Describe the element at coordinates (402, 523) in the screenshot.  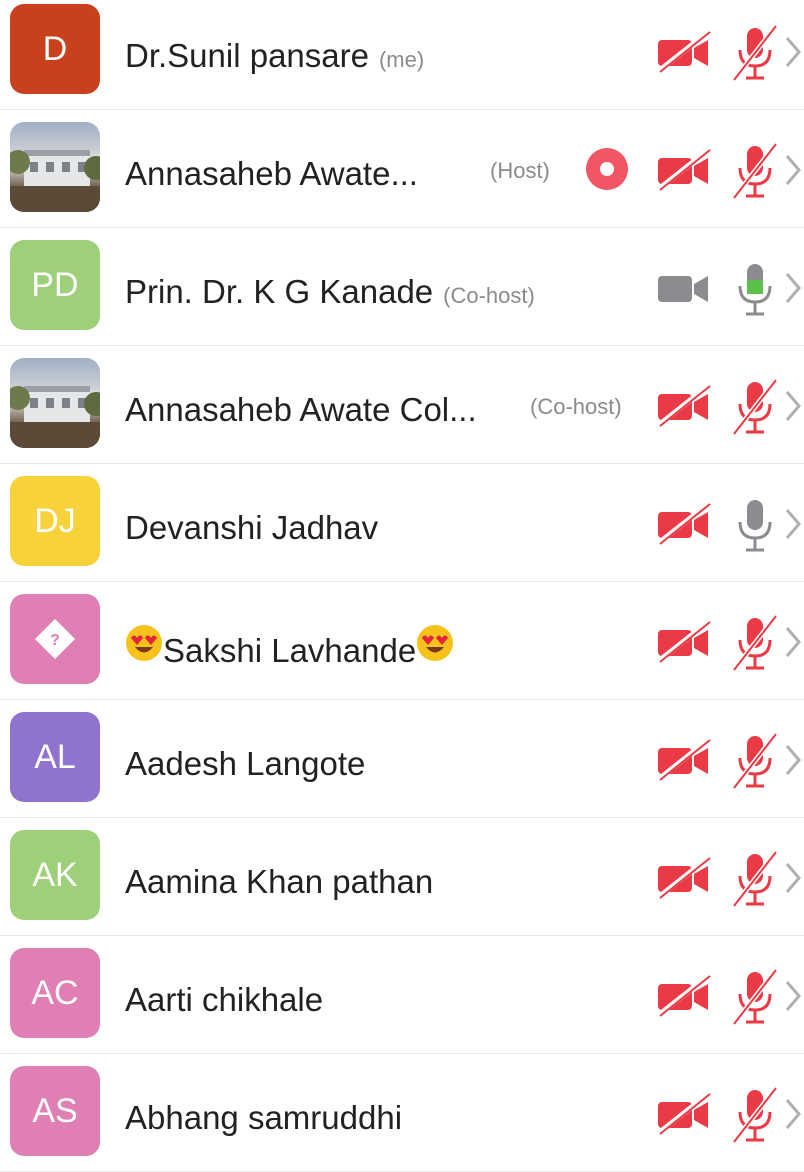
I see `participant-row: DJ Devanshi Jadhav` at that location.